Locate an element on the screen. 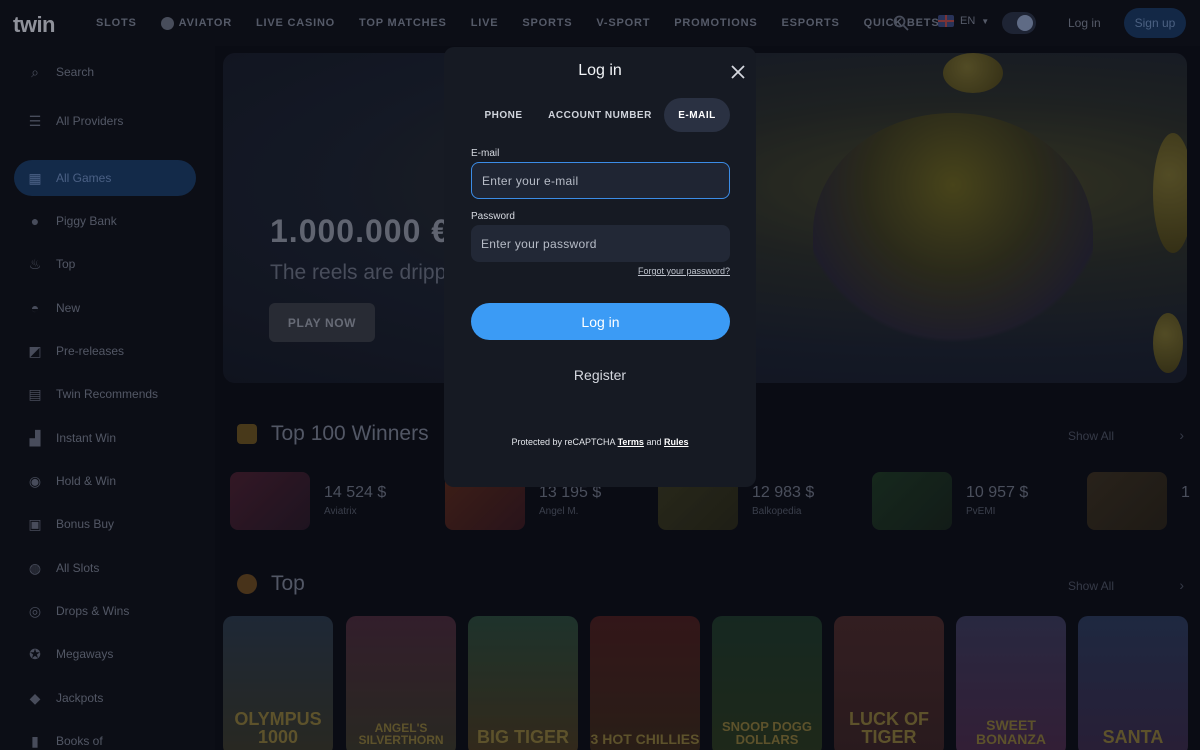 The image size is (1200, 750). recaptcha-and: and is located at coordinates (654, 442).